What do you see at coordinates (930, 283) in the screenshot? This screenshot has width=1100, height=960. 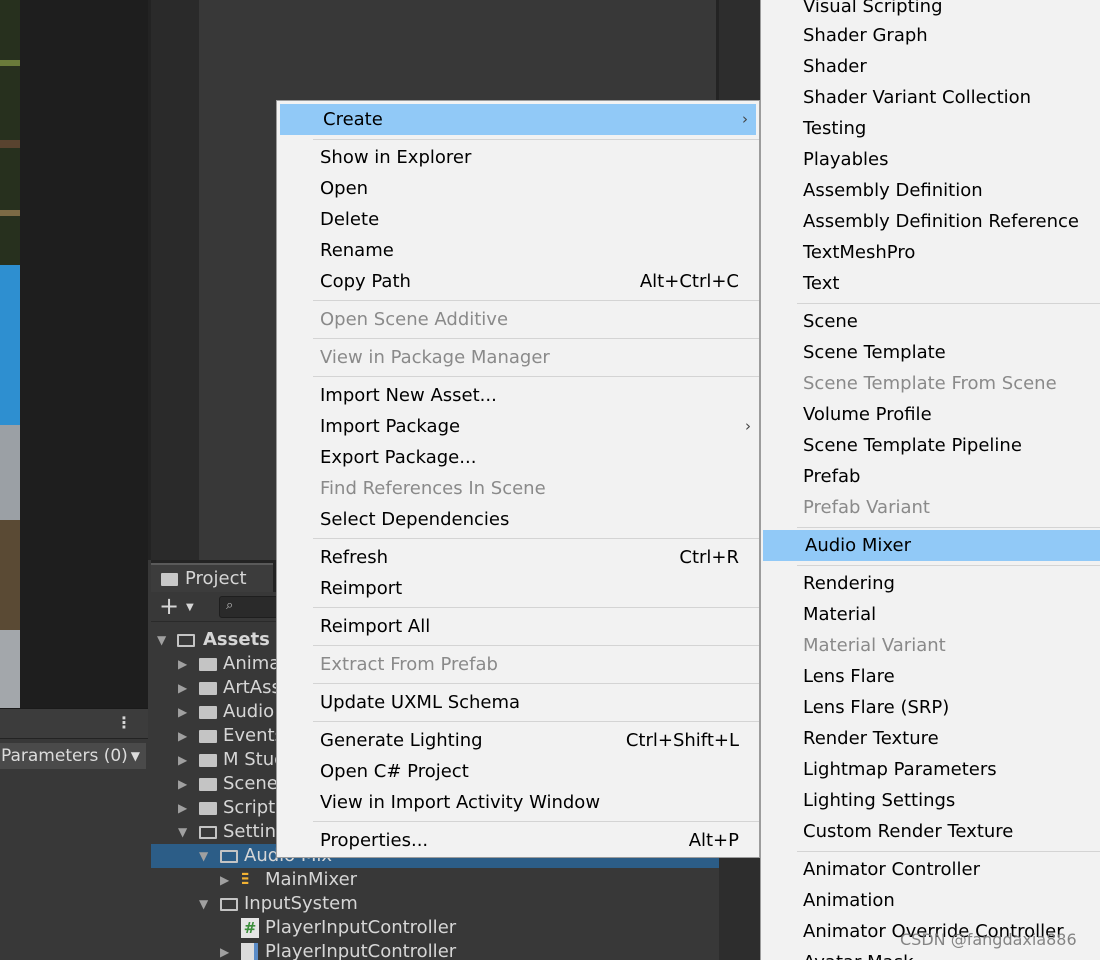 I see `submenu-item-text: Text` at bounding box center [930, 283].